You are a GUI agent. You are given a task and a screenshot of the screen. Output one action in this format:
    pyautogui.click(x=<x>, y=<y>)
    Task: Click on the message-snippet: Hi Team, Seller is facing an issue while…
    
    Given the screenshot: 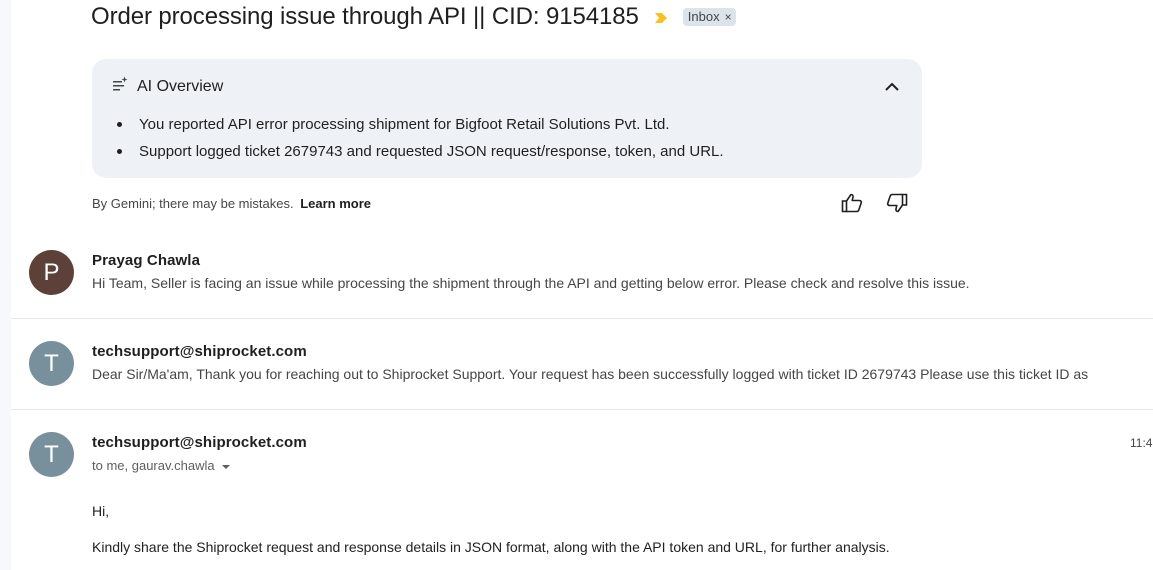 What is the action you would take?
    pyautogui.click(x=531, y=283)
    